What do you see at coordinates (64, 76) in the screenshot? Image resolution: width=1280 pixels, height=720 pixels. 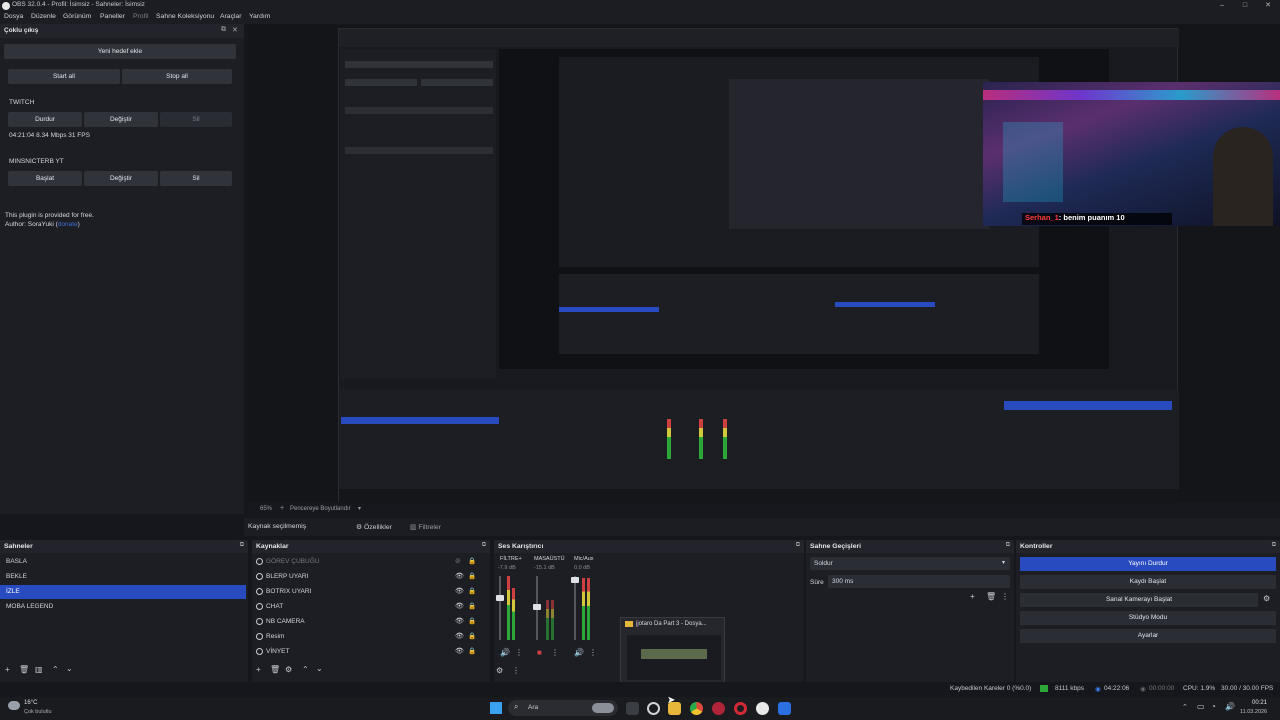 I see `start-all-button: Start all` at bounding box center [64, 76].